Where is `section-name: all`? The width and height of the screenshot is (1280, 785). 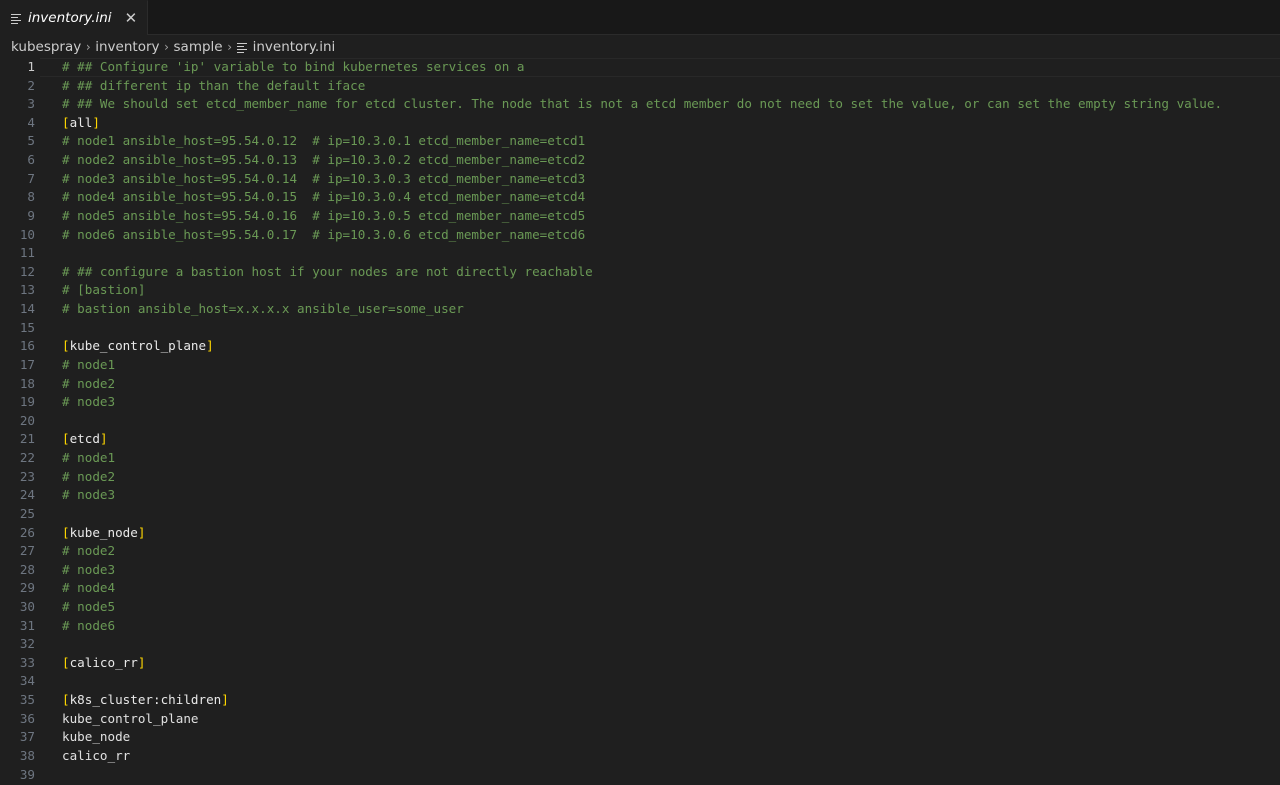
section-name: all is located at coordinates (81, 122).